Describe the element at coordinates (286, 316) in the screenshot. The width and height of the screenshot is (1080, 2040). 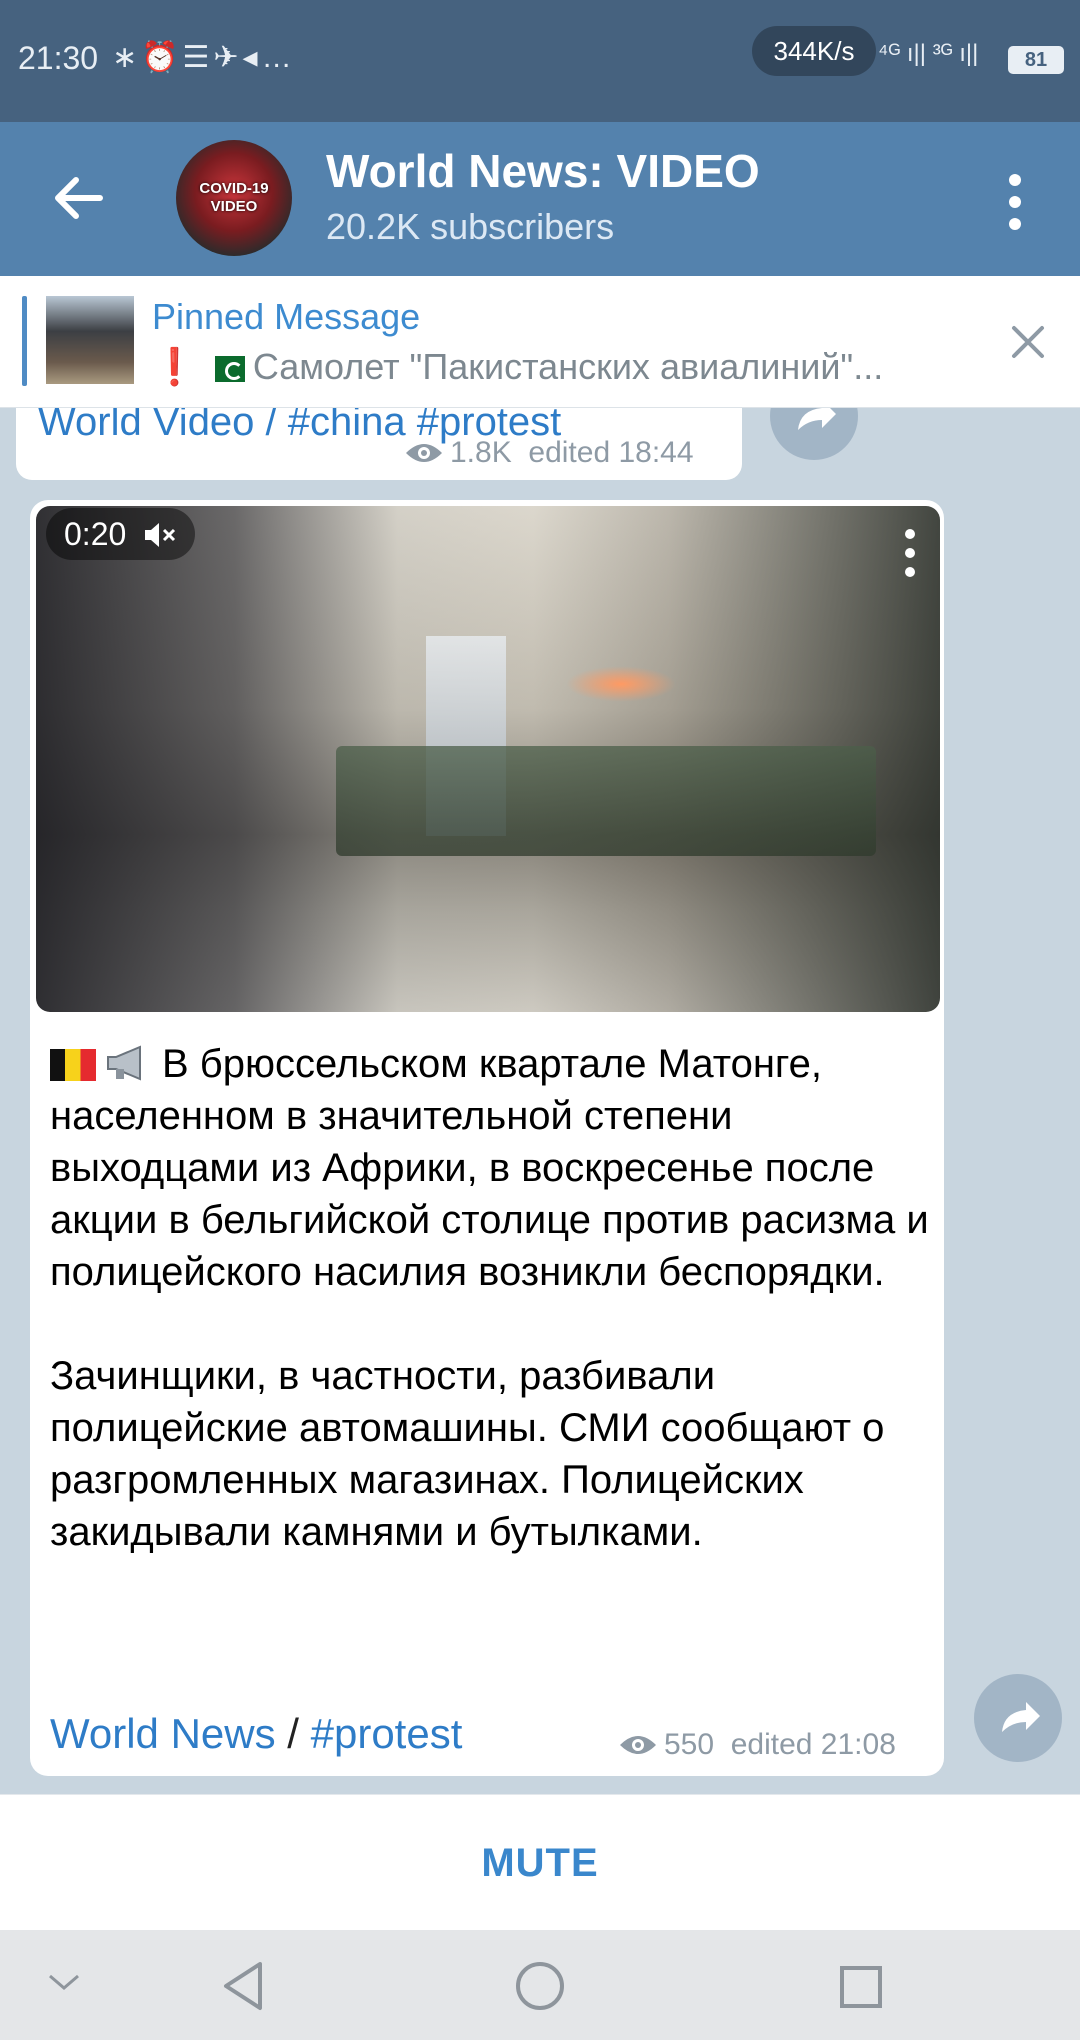
I see `pinned-title: Pinned Message` at that location.